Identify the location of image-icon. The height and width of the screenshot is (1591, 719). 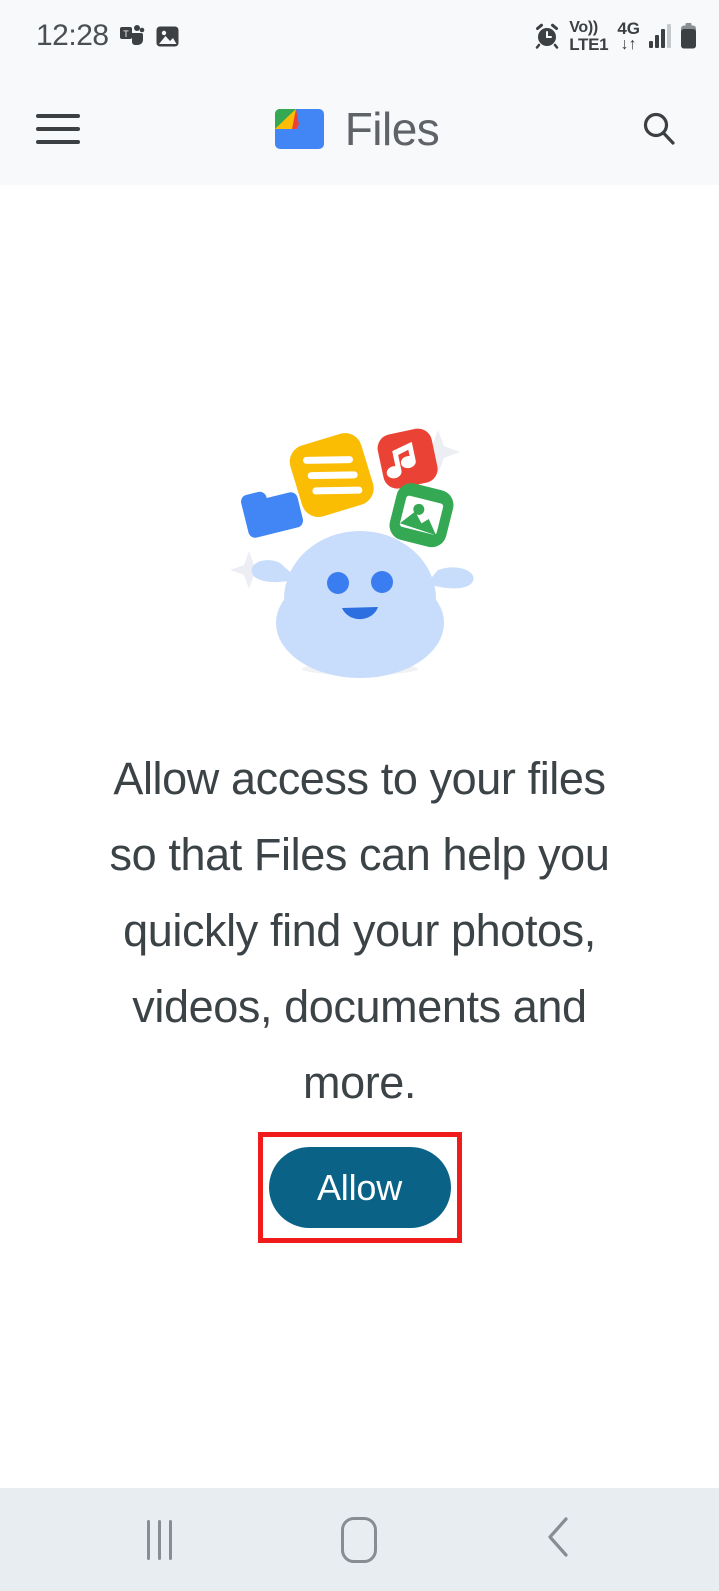
(167, 36).